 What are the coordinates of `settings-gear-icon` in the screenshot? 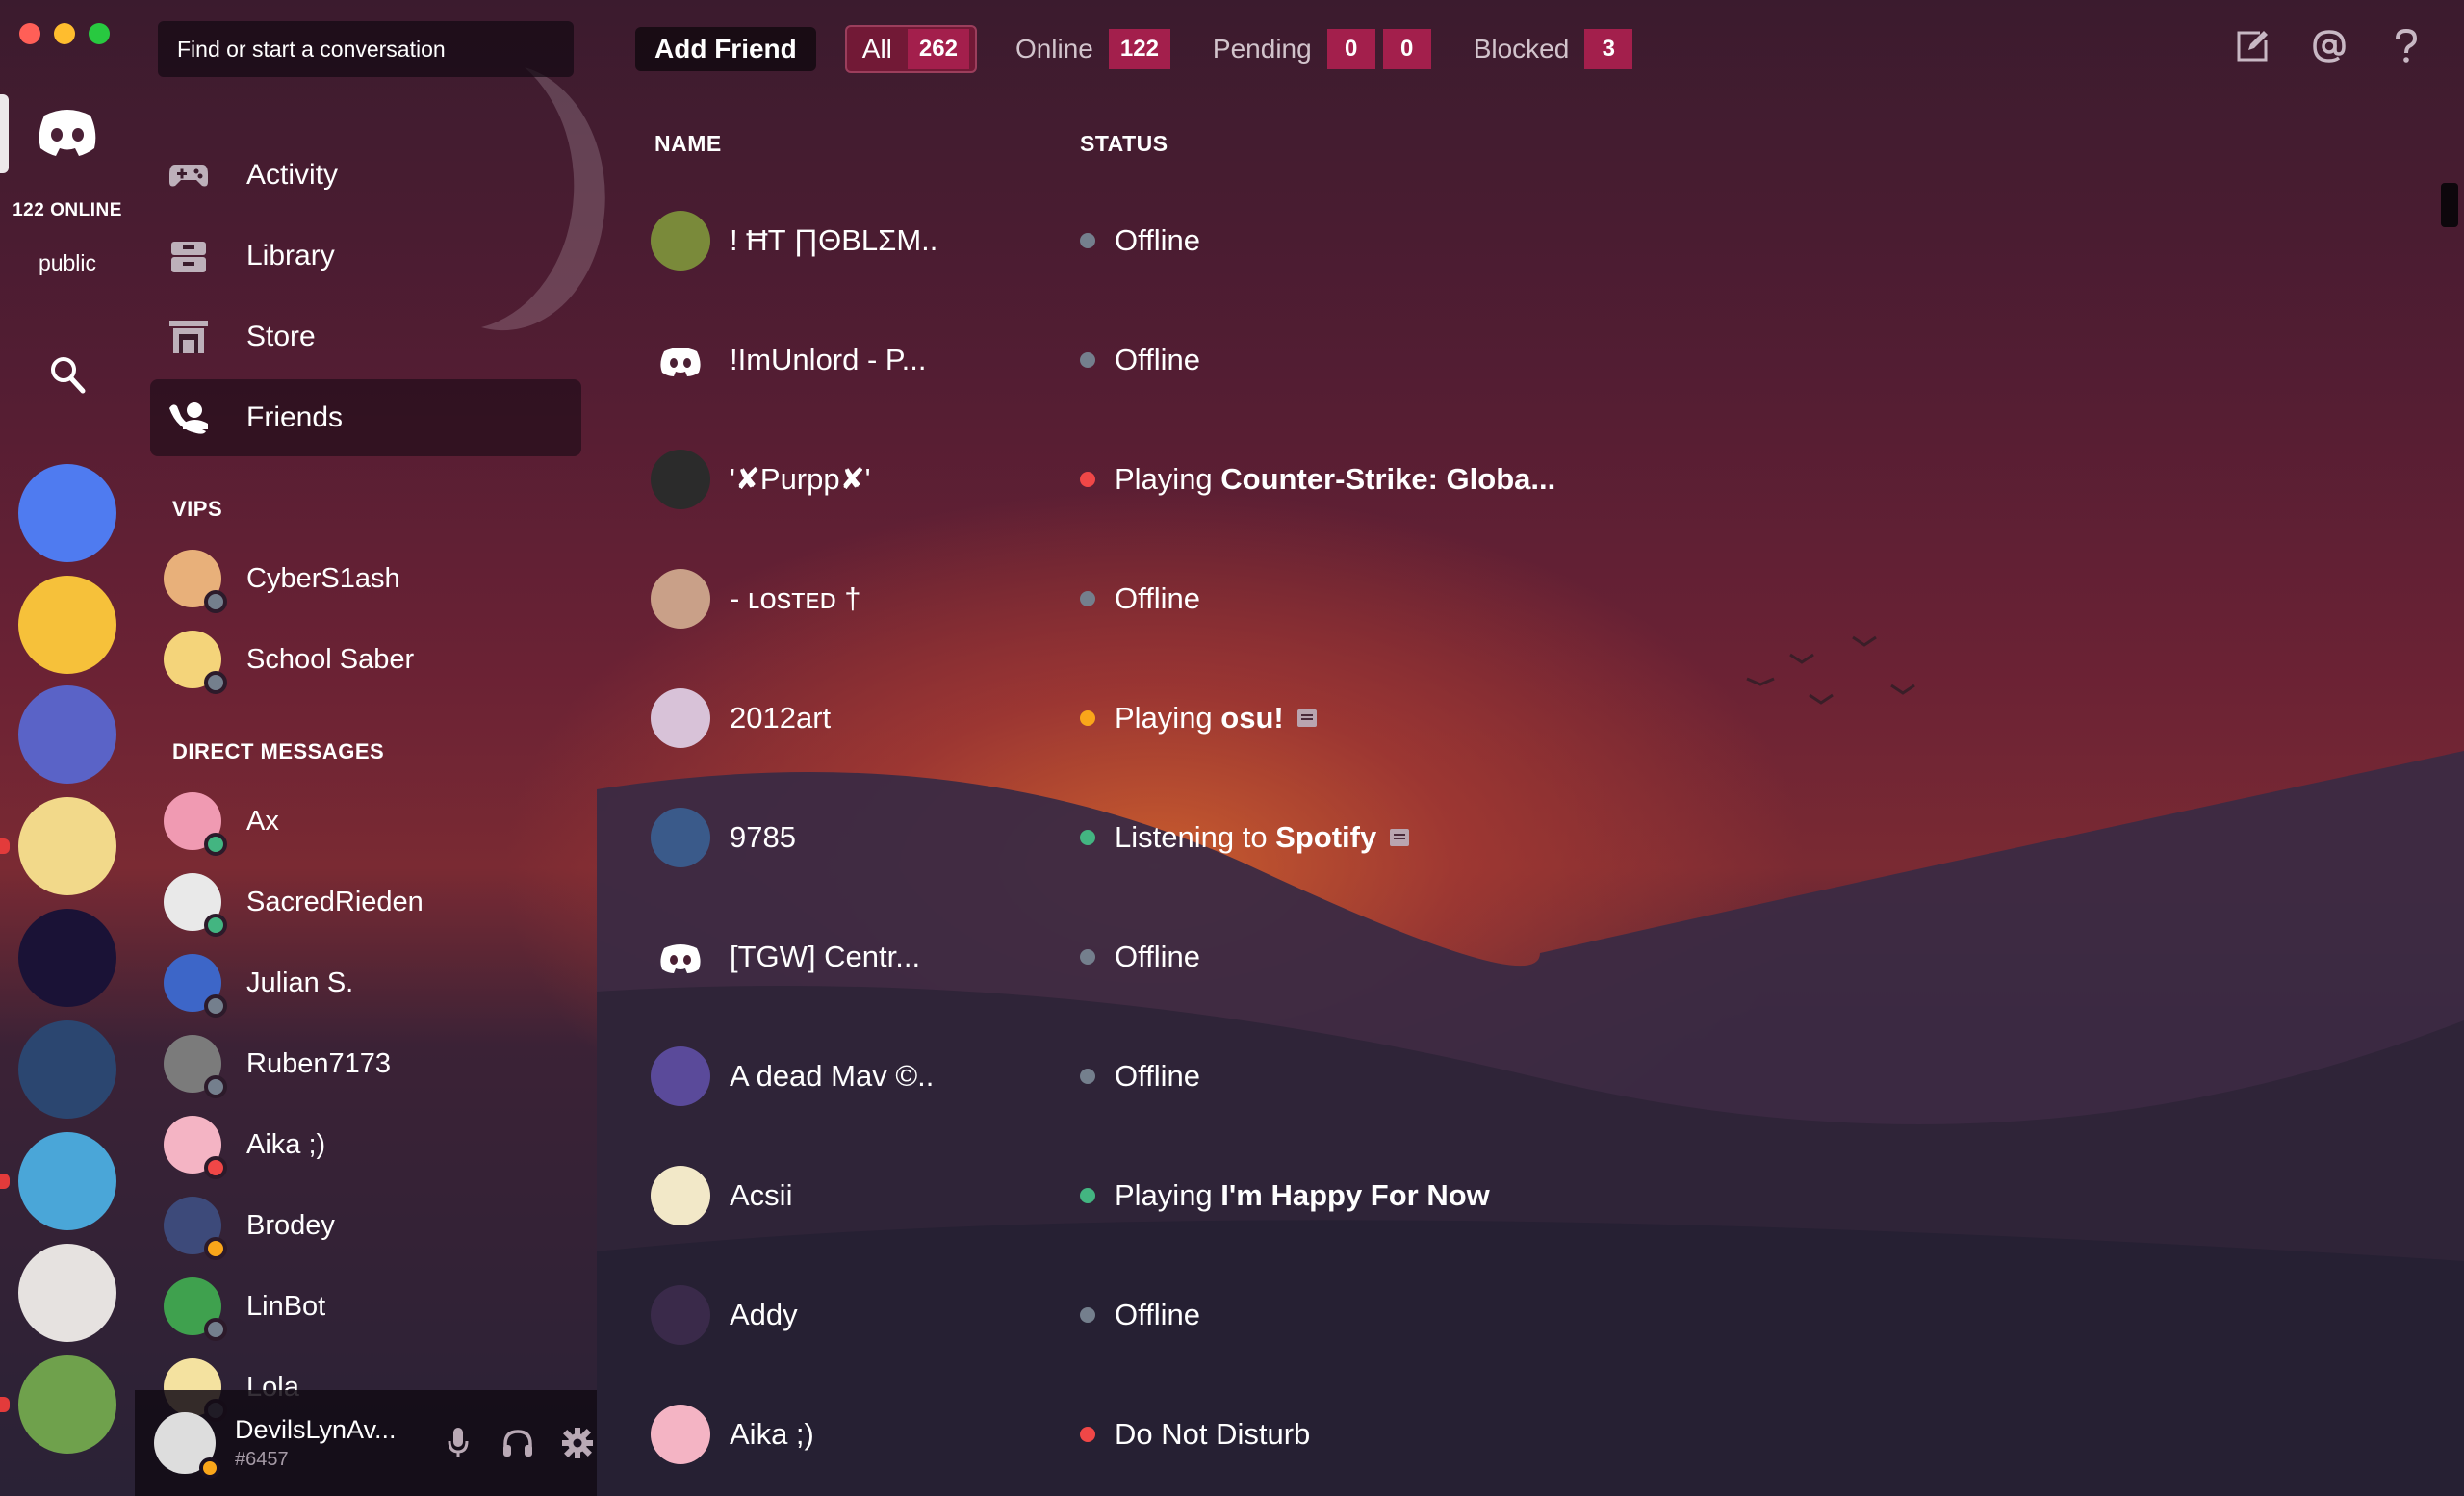 It's located at (577, 1443).